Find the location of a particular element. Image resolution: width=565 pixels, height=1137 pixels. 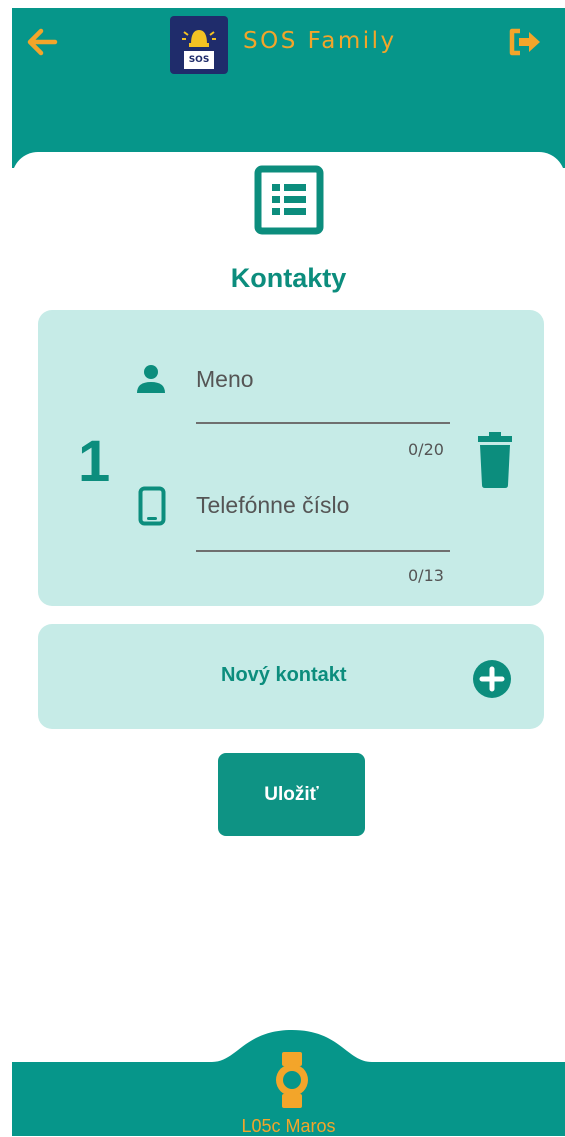

phone-icon is located at coordinates (152, 506).